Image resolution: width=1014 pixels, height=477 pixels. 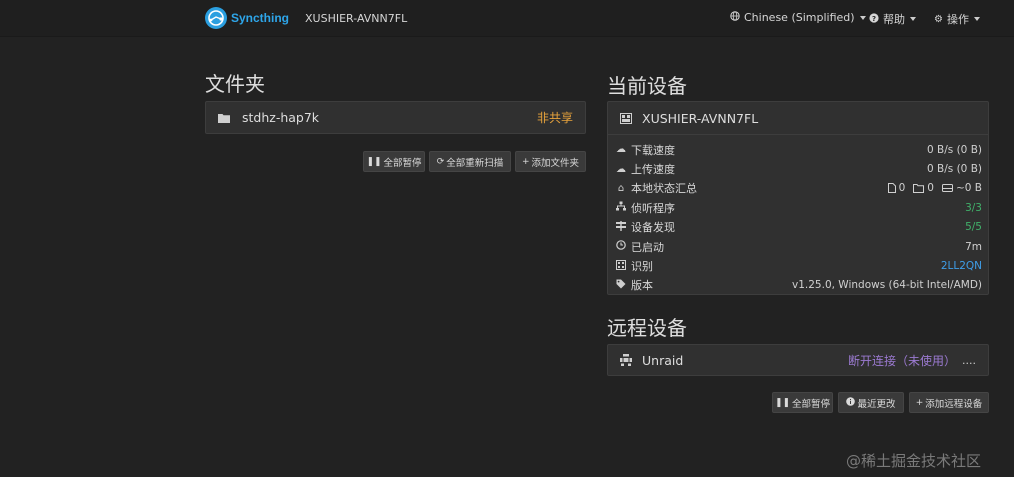 I want to click on remote-device-status: 断开连接（未使用）, so click(x=901, y=360).